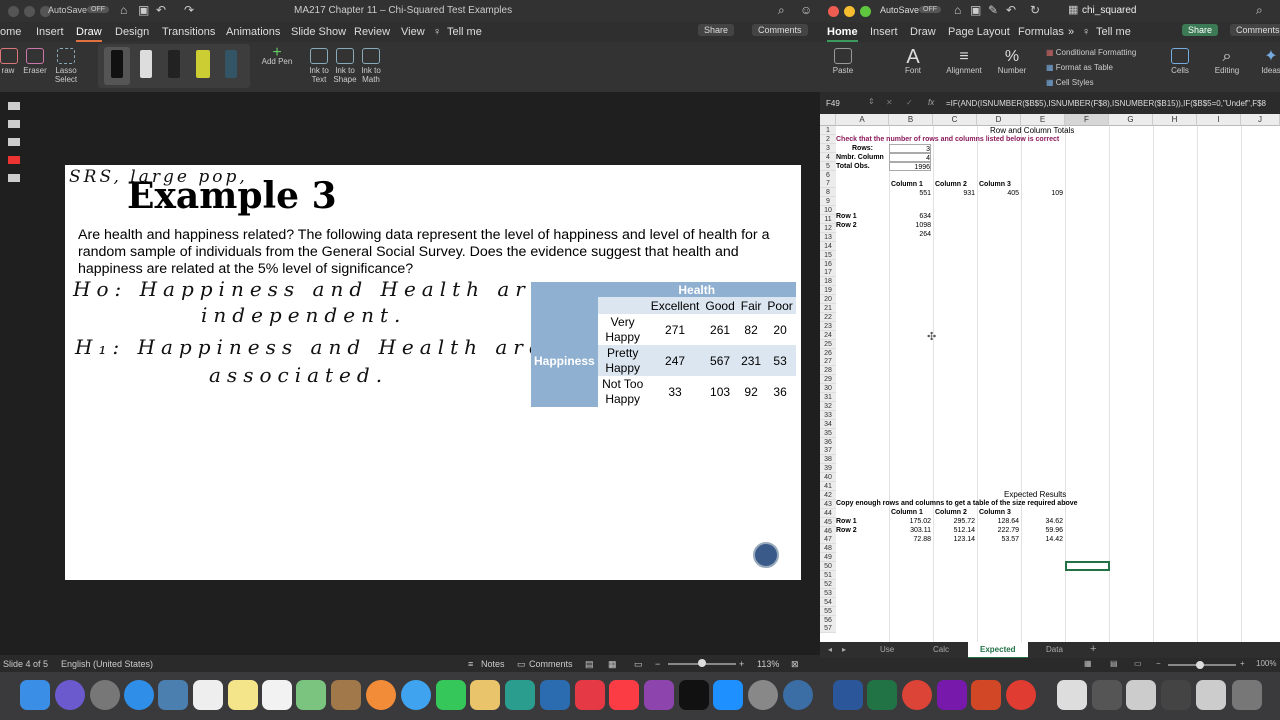  What do you see at coordinates (188, 32) in the screenshot?
I see `tab-transitions: Transitions` at bounding box center [188, 32].